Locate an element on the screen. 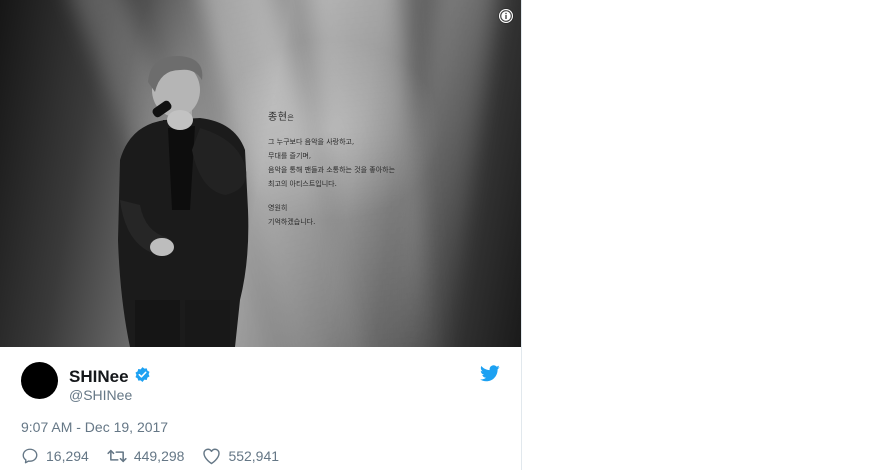 The image size is (895, 470). tribute-name: 종현 is located at coordinates (278, 117).